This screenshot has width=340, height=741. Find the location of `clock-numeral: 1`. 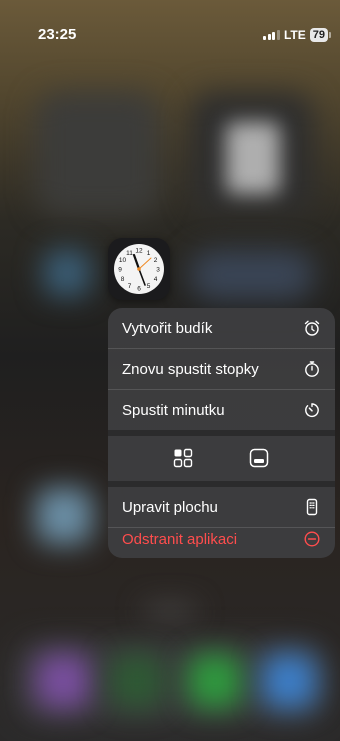

clock-numeral: 1 is located at coordinates (149, 253).